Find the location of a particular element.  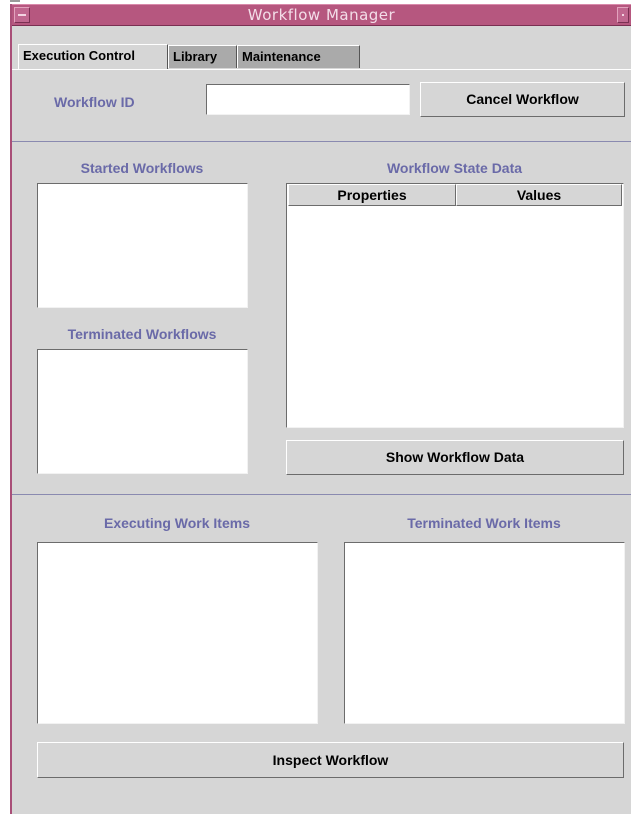

column-header-properties: Properties is located at coordinates (372, 195).